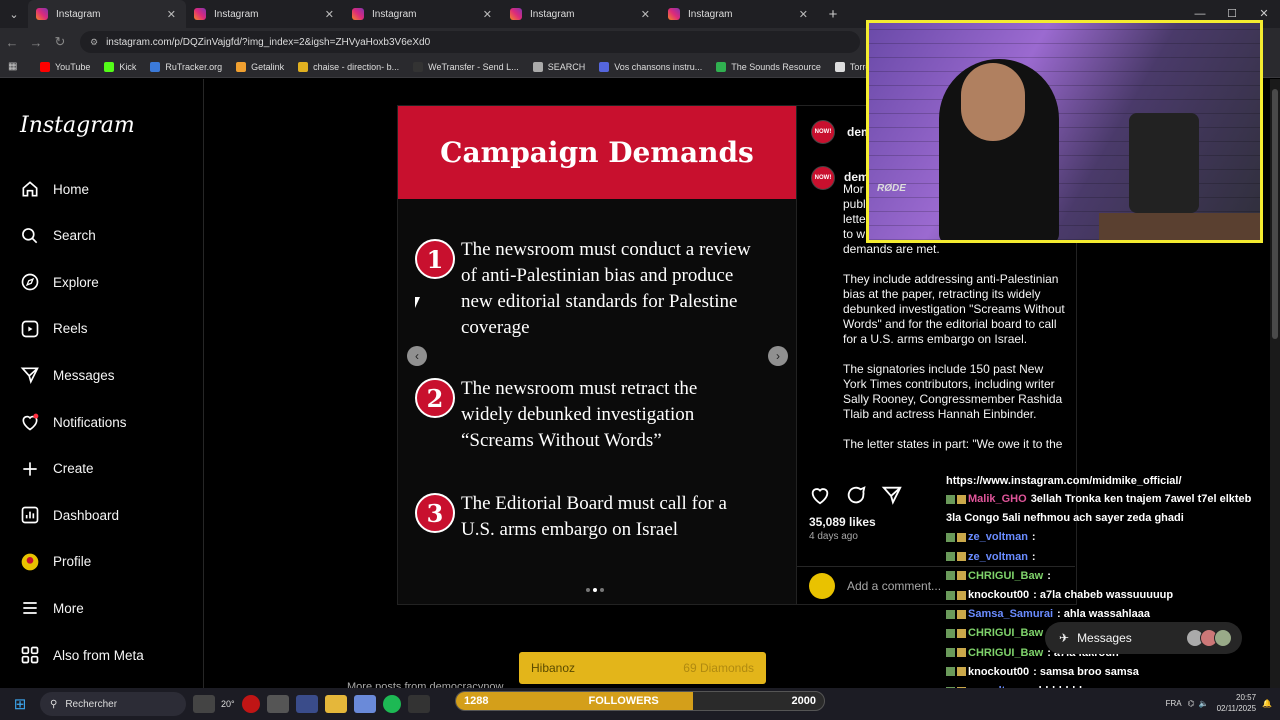  I want to click on system-tray: FRA ⌬ 🔈 20:57 02/11/2025 🔔, so click(1219, 703).